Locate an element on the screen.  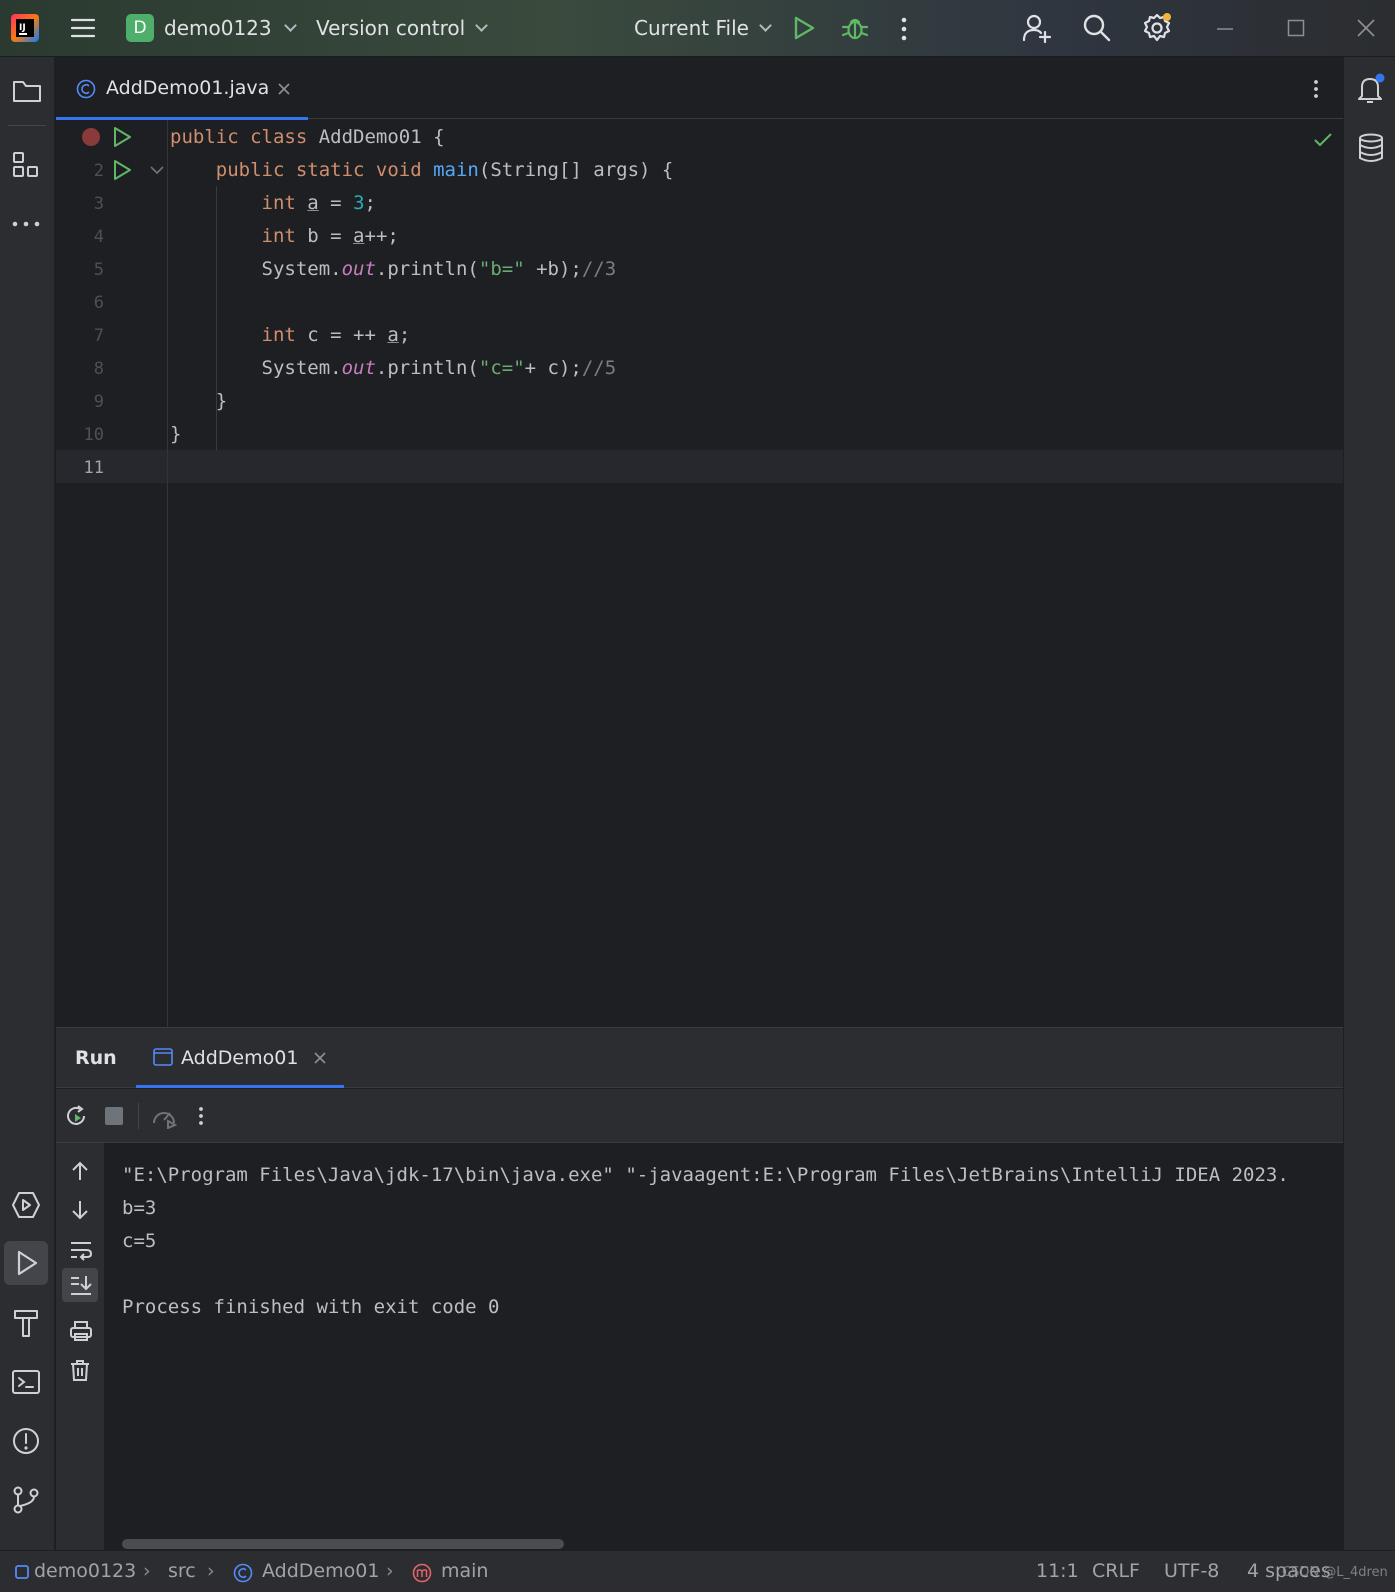
intellij-logo-icon: IJ is located at coordinates (25, 28).